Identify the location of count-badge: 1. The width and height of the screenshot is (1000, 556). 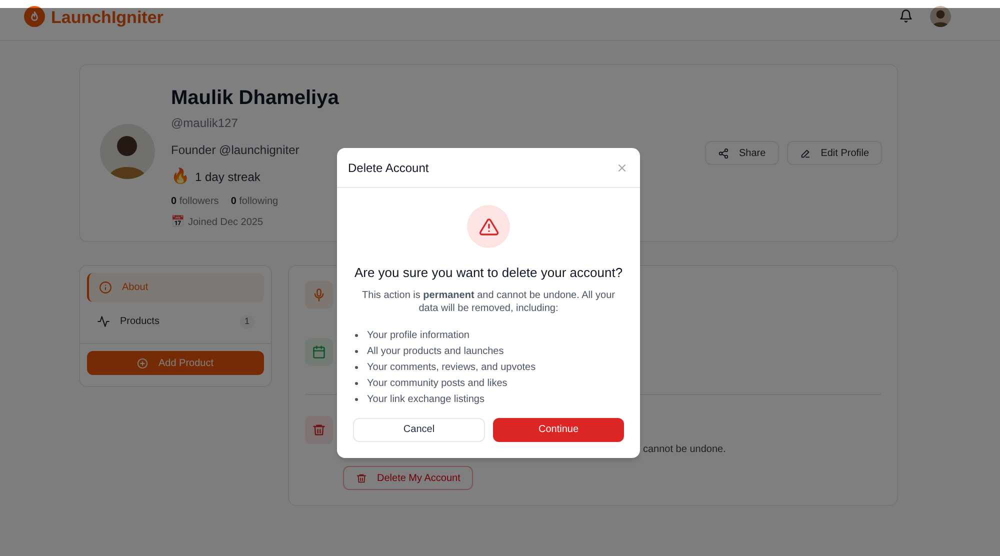
(247, 321).